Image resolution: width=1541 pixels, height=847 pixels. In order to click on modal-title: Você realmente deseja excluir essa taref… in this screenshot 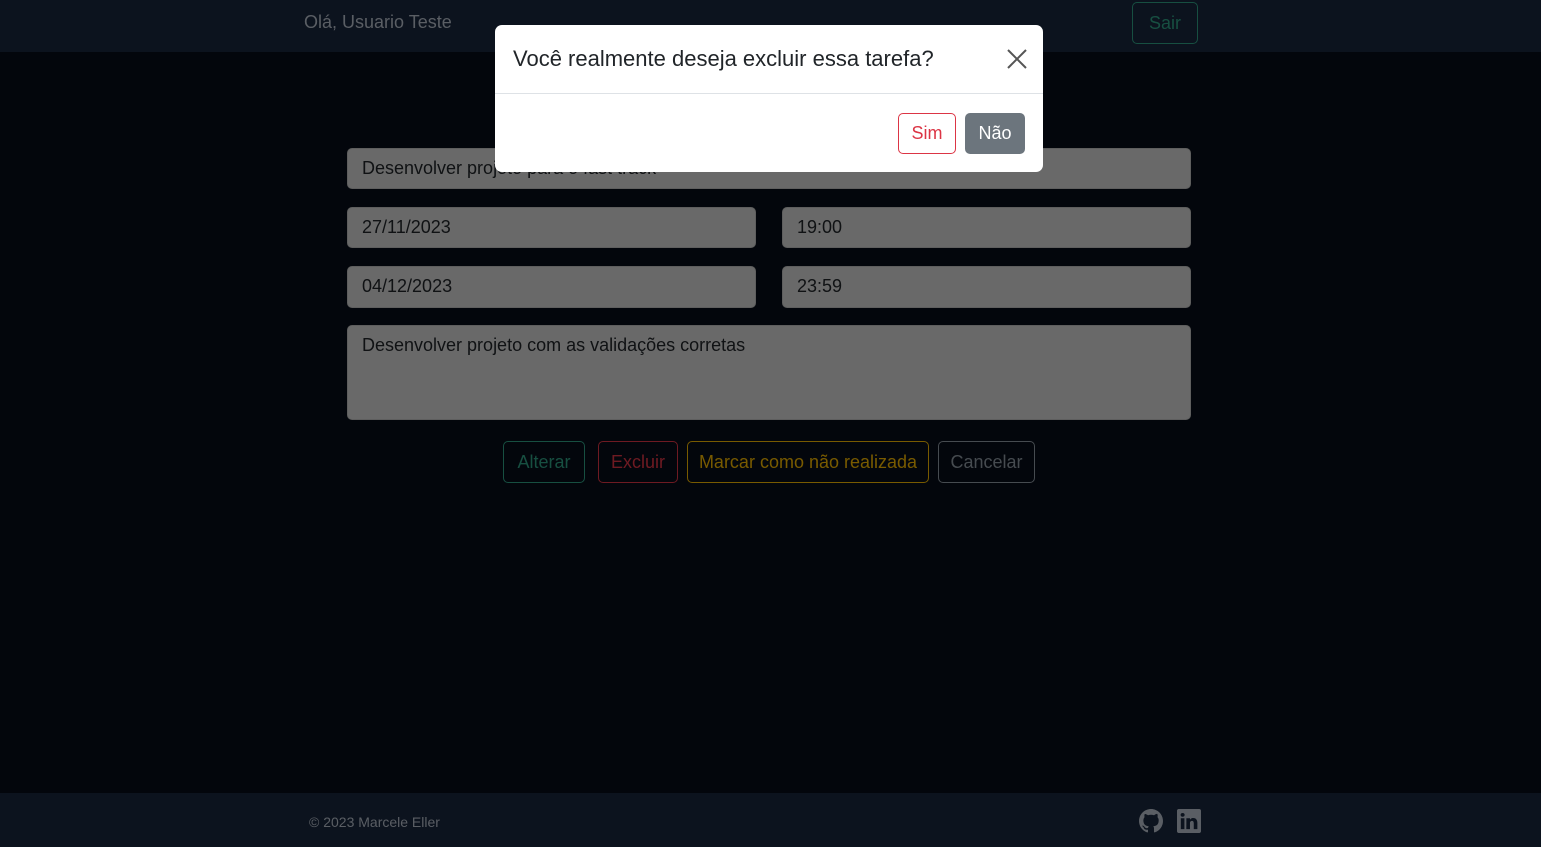, I will do `click(723, 58)`.